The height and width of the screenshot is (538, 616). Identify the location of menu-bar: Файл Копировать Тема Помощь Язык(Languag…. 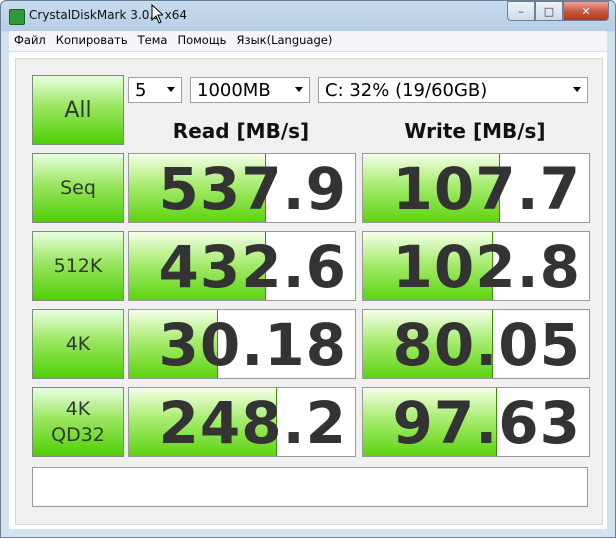
(308, 41).